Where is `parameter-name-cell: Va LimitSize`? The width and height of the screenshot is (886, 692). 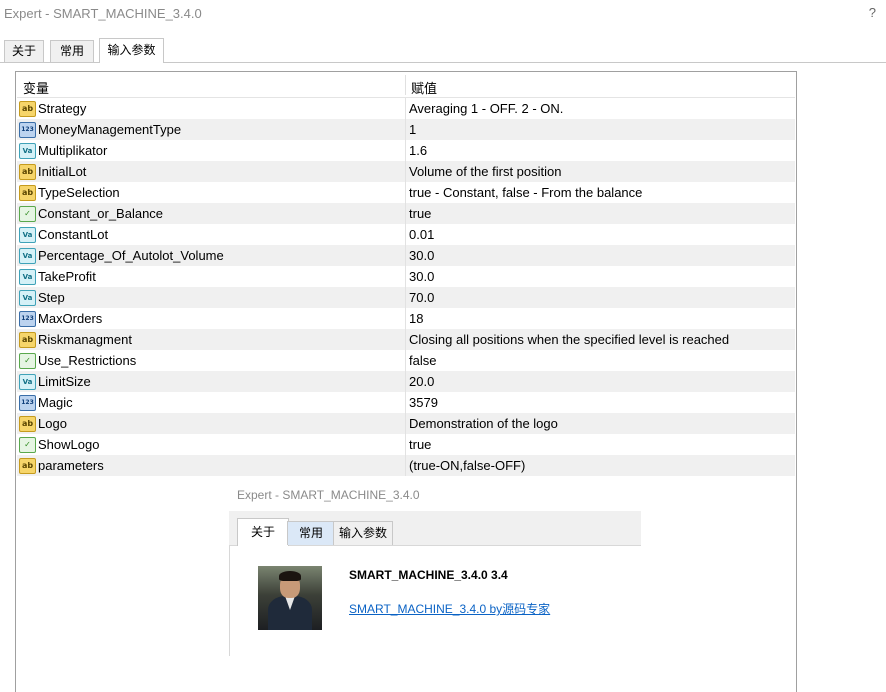
parameter-name-cell: Va LimitSize is located at coordinates (211, 381).